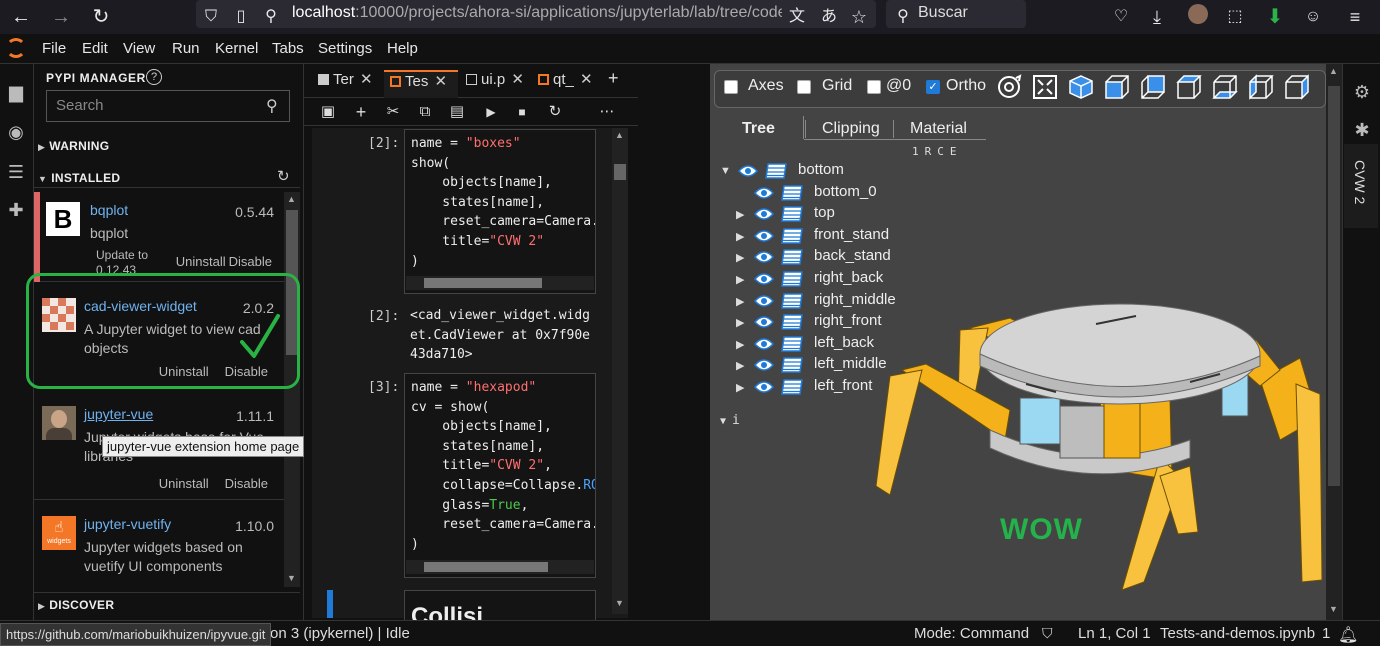 This screenshot has width=1380, height=646. Describe the element at coordinates (1297, 87) in the screenshot. I see `right-view-icon` at that location.